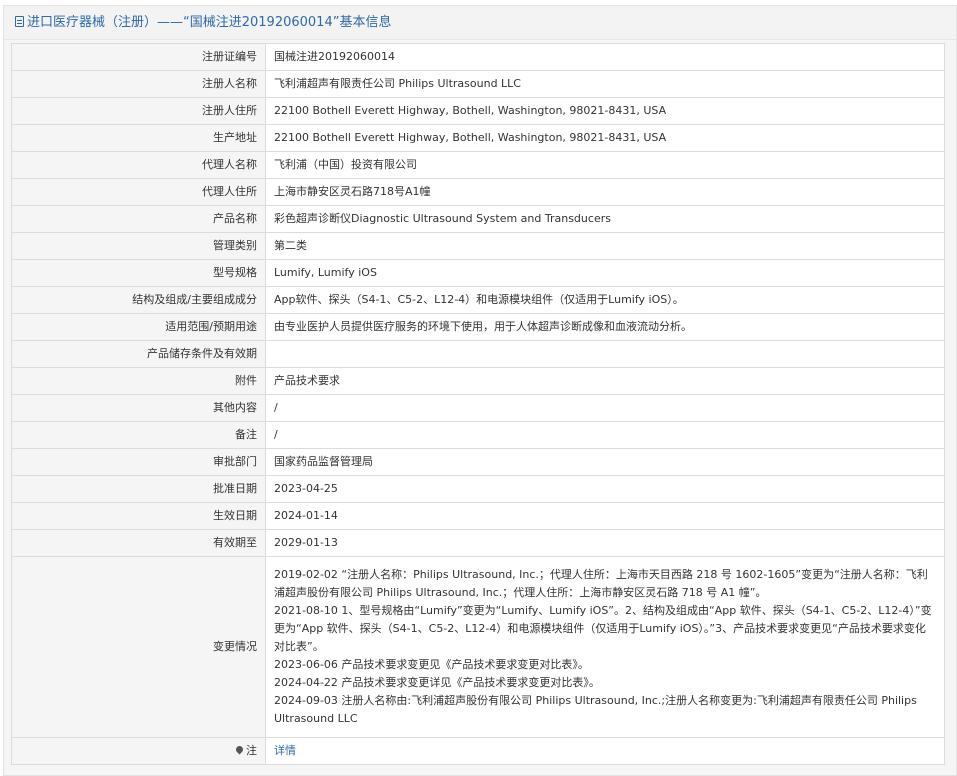  What do you see at coordinates (138, 435) in the screenshot?
I see `field-label: 备注` at bounding box center [138, 435].